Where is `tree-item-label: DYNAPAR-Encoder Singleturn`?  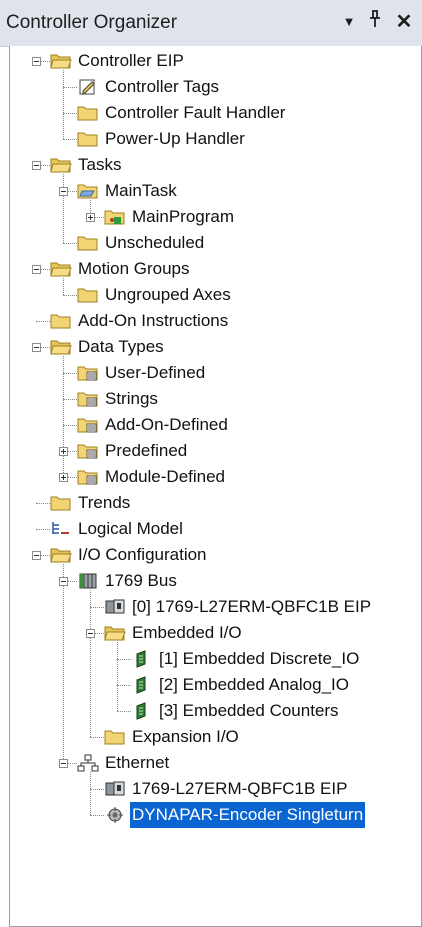
tree-item-label: DYNAPAR-Encoder Singleturn is located at coordinates (248, 815).